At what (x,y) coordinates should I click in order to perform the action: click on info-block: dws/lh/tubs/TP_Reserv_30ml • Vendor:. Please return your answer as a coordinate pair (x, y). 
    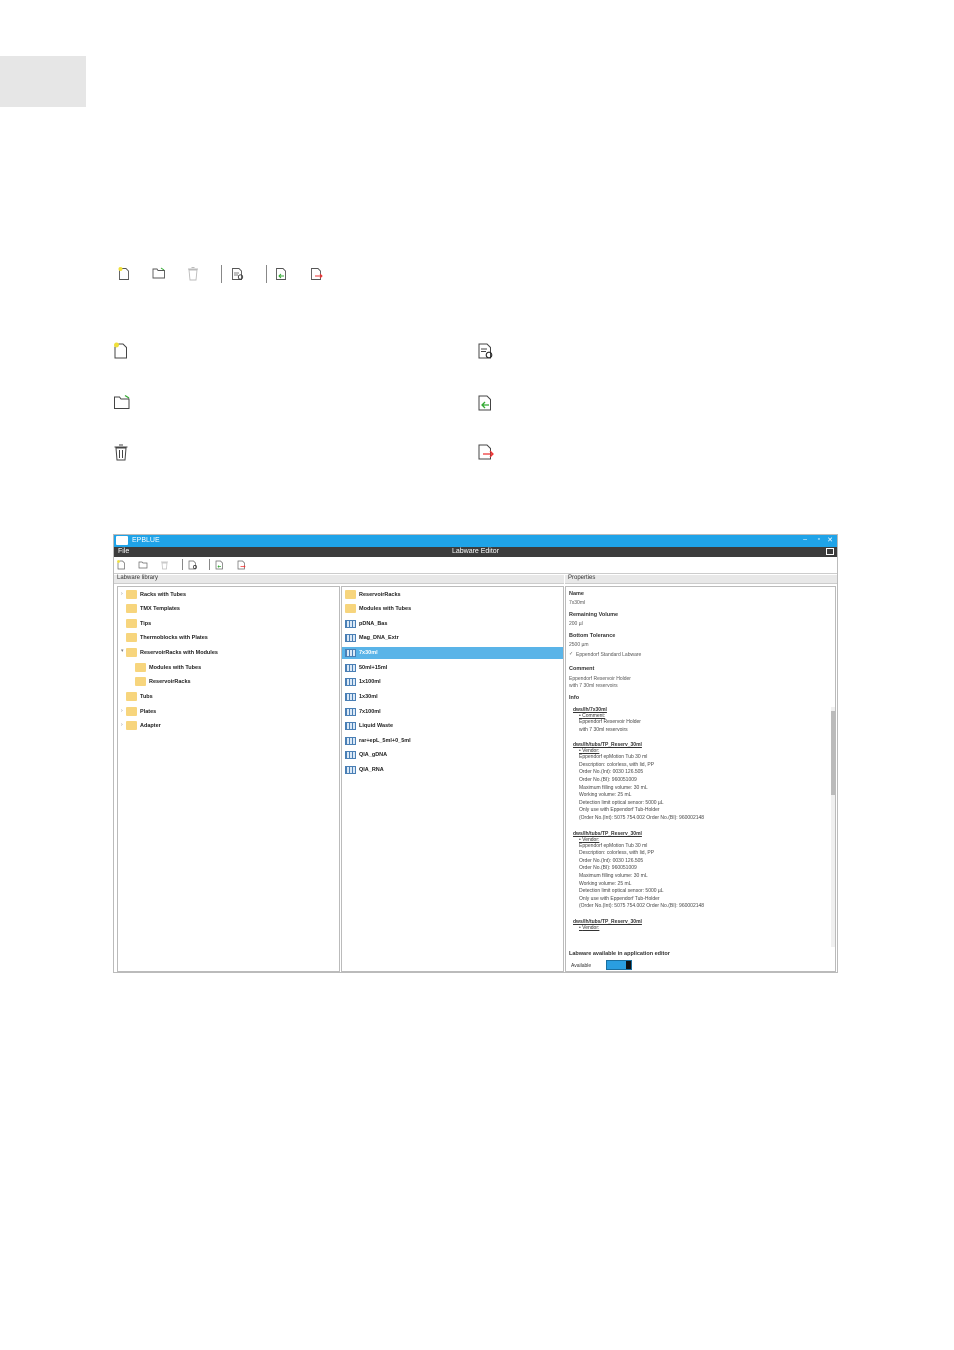
    Looking at the image, I should click on (702, 925).